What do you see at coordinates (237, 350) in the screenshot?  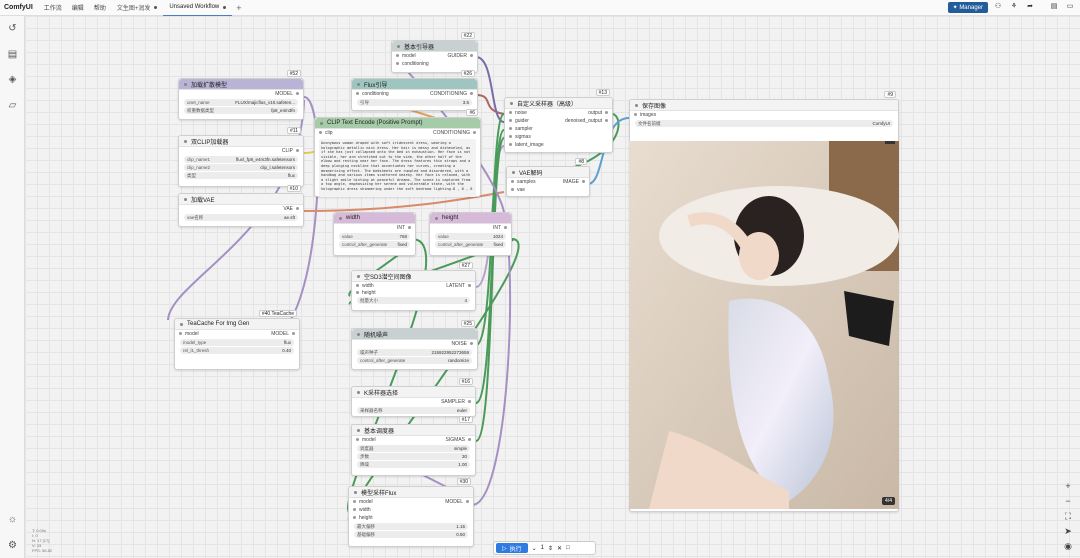 I see `widget-rel-l1-thresh: rel_l1_thresh 0.40` at bounding box center [237, 350].